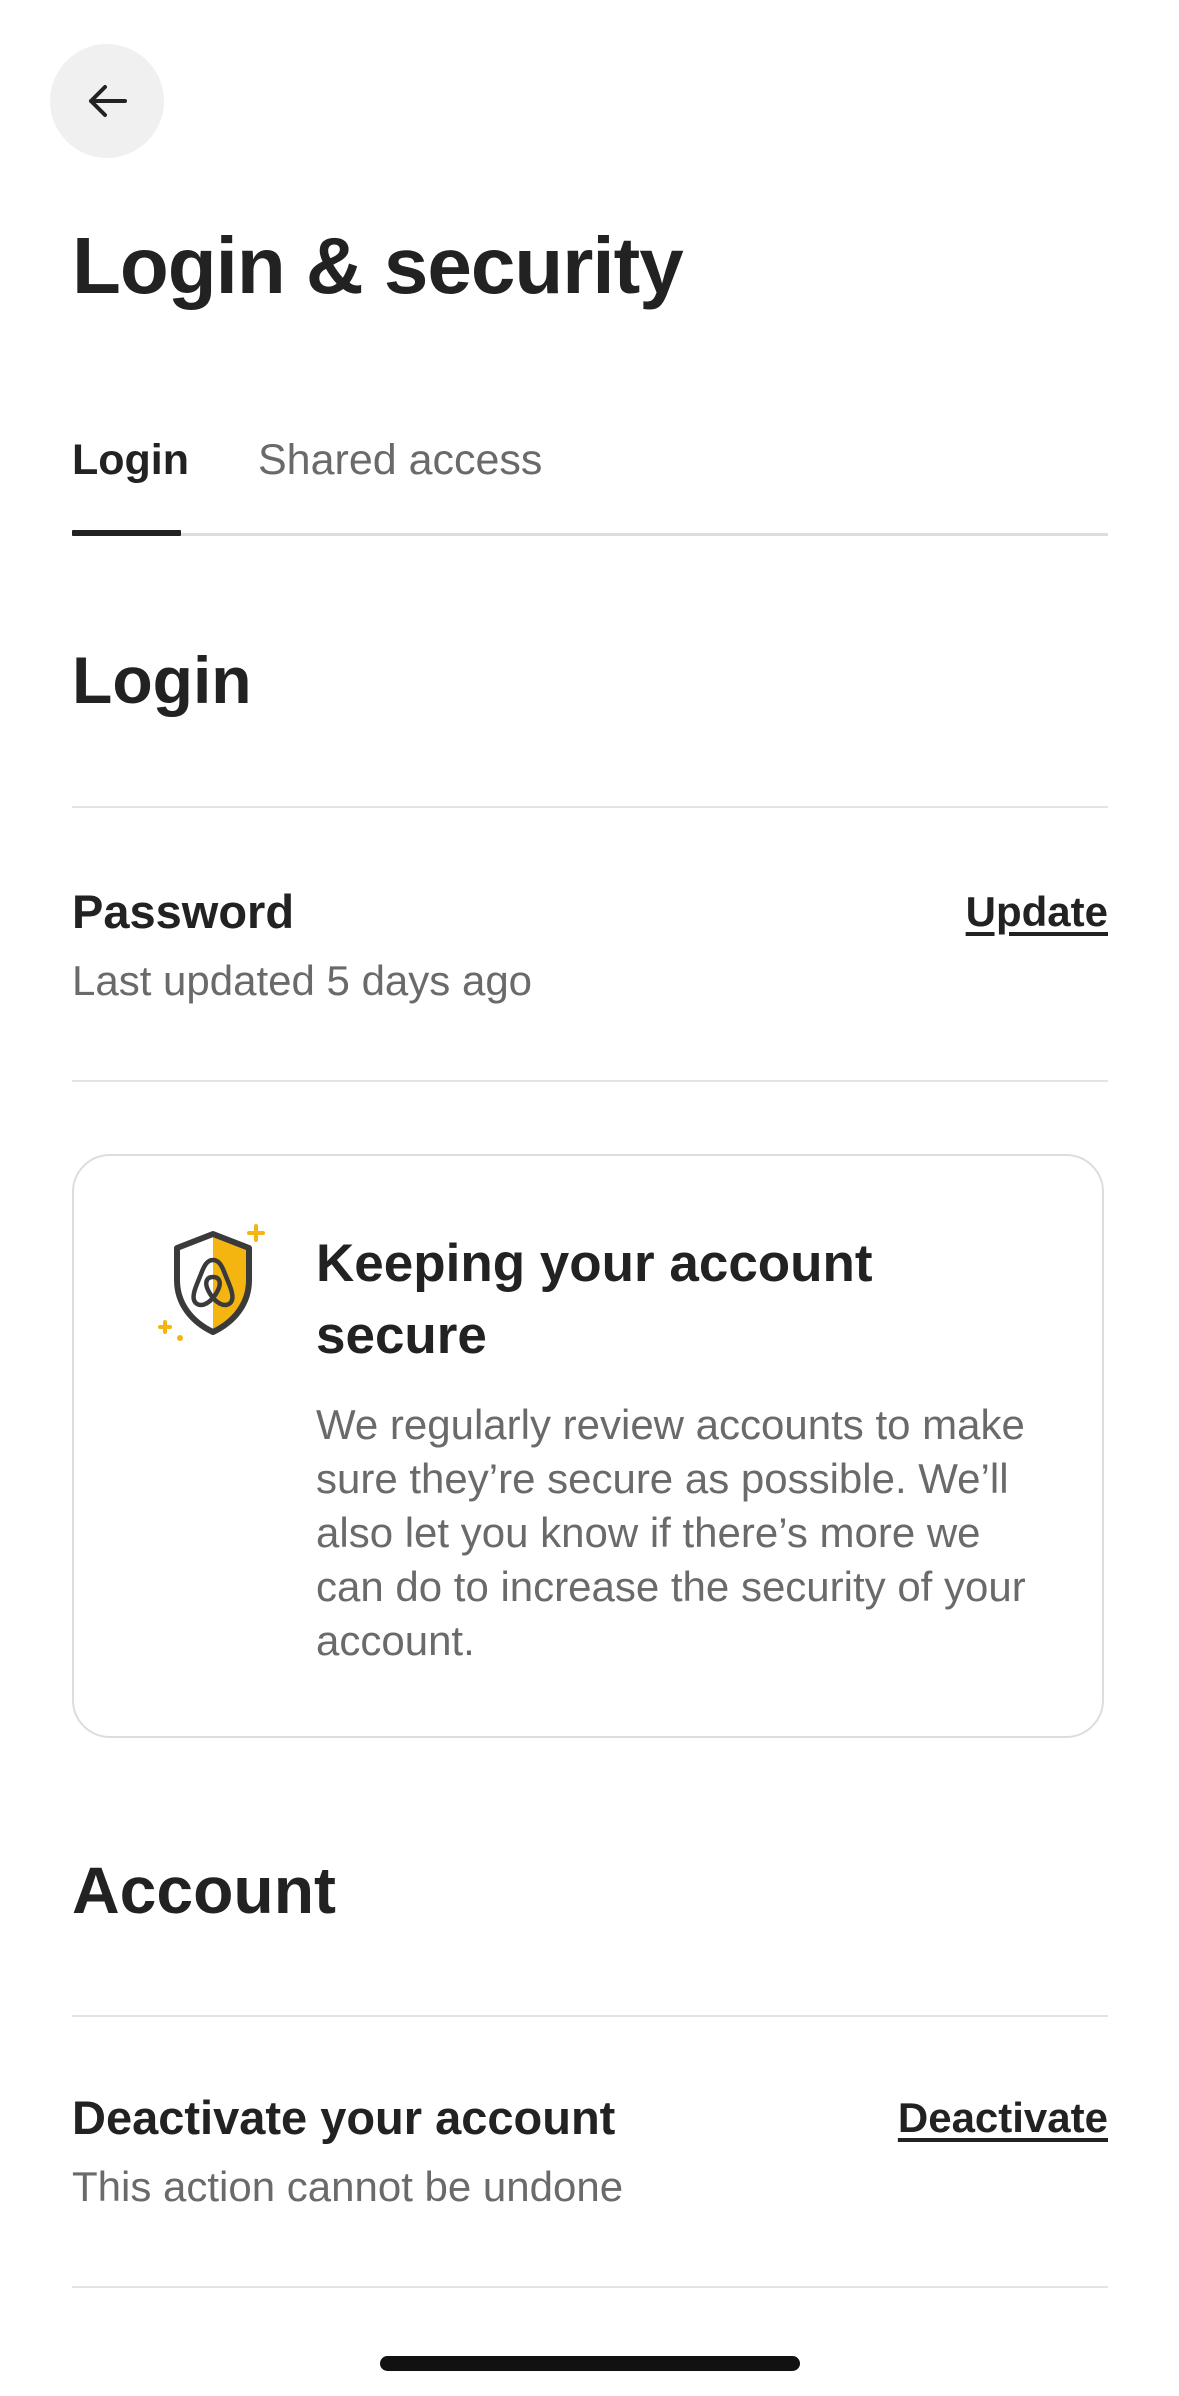  Describe the element at coordinates (590, 2363) in the screenshot. I see `home-indicator` at that location.